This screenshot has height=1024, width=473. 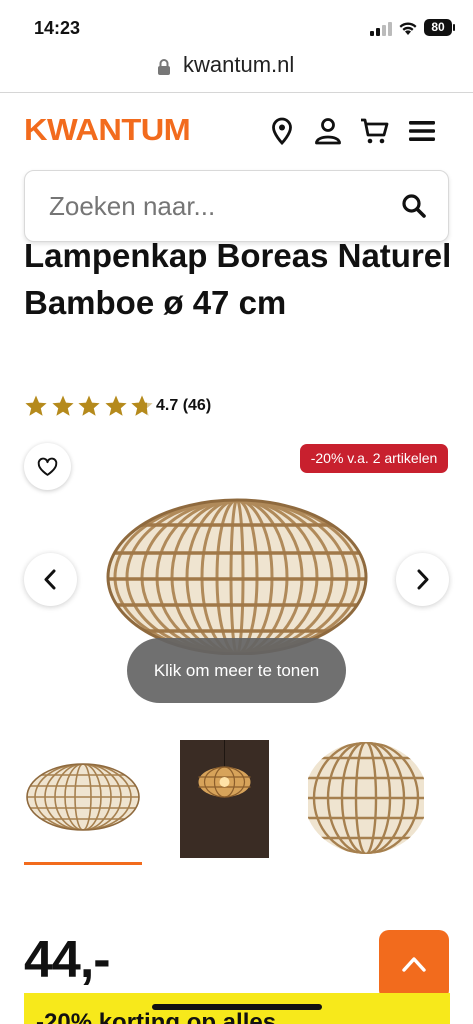 What do you see at coordinates (142, 405) in the screenshot?
I see `star-partial-icon` at bounding box center [142, 405].